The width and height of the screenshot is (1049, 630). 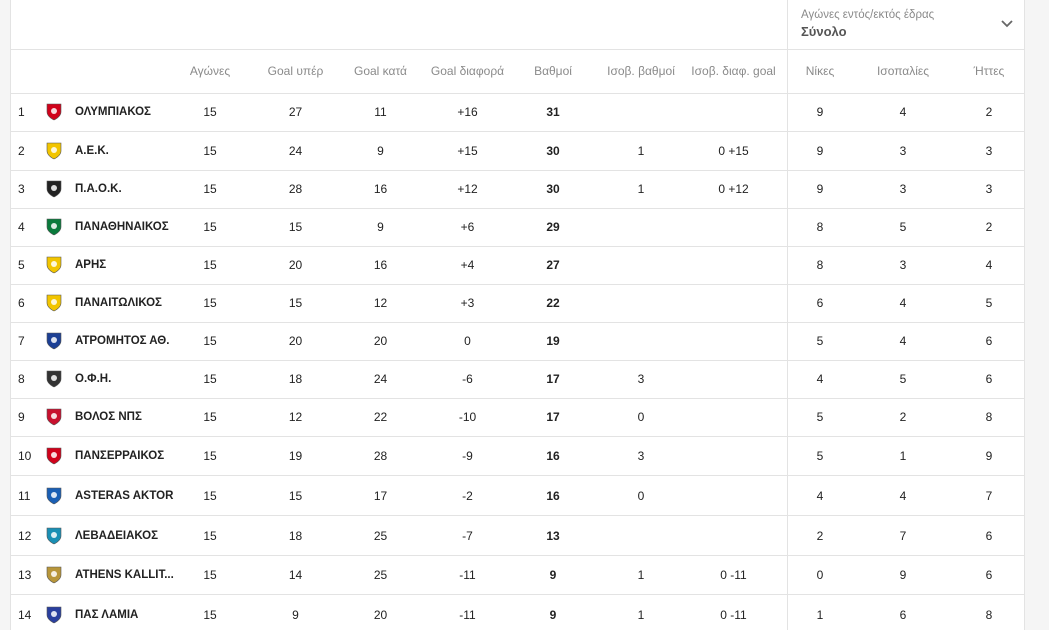 I want to click on cell-w: 4, so click(x=820, y=496).